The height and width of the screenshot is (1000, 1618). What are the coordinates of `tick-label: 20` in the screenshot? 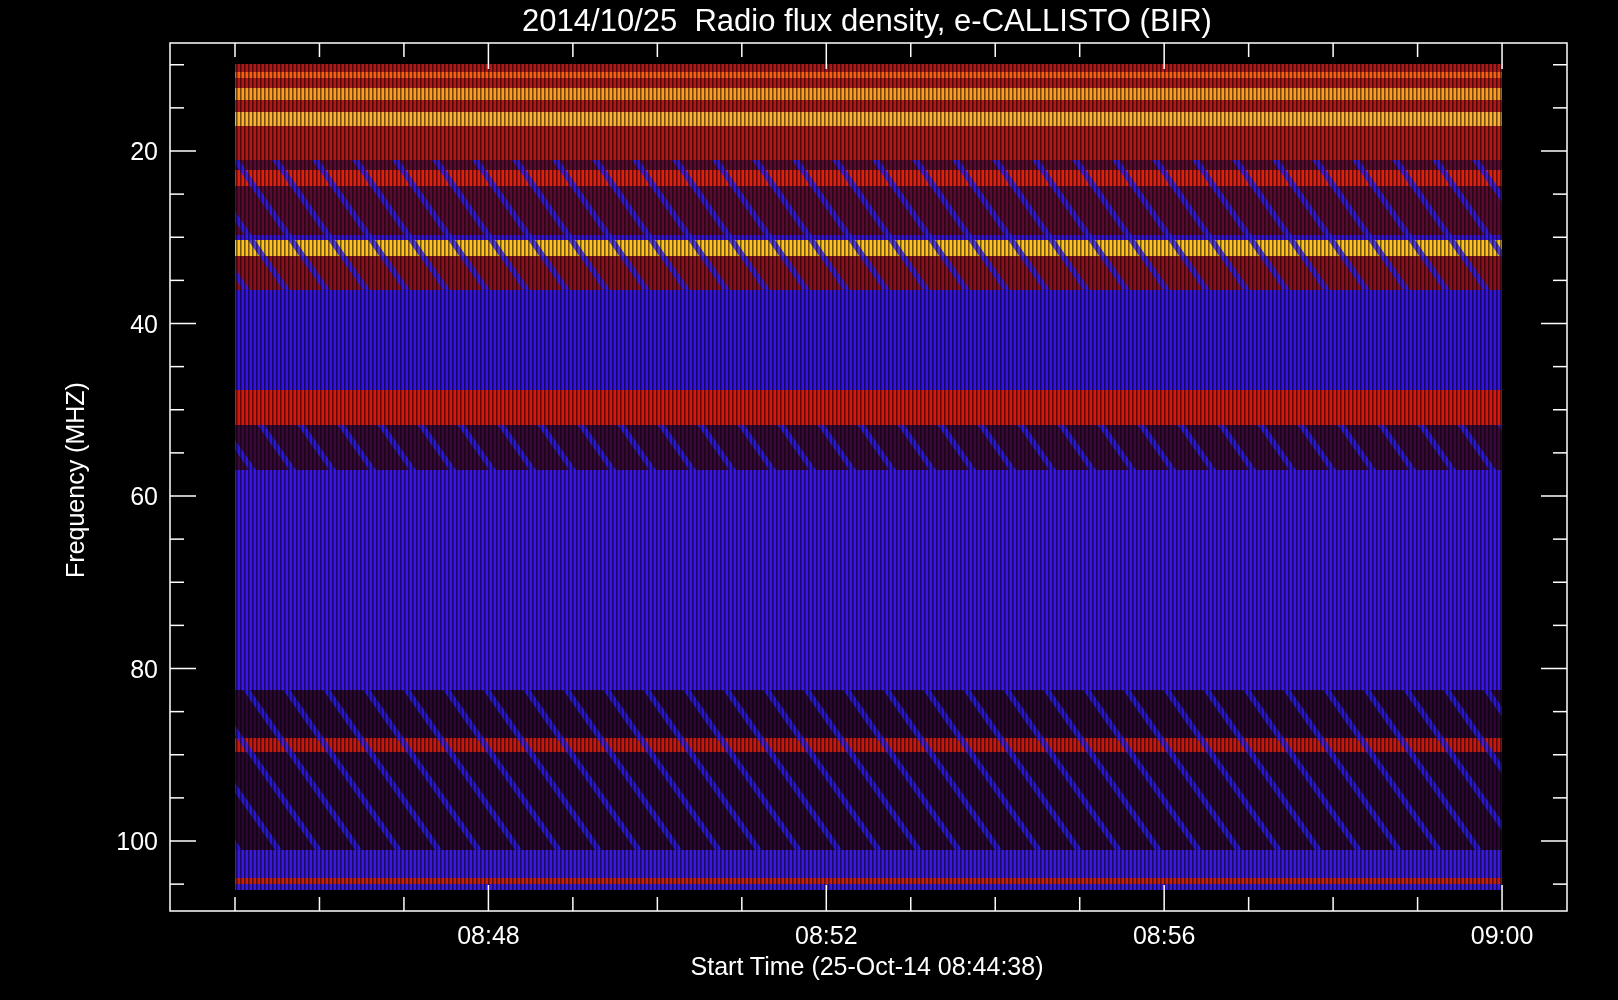 It's located at (144, 151).